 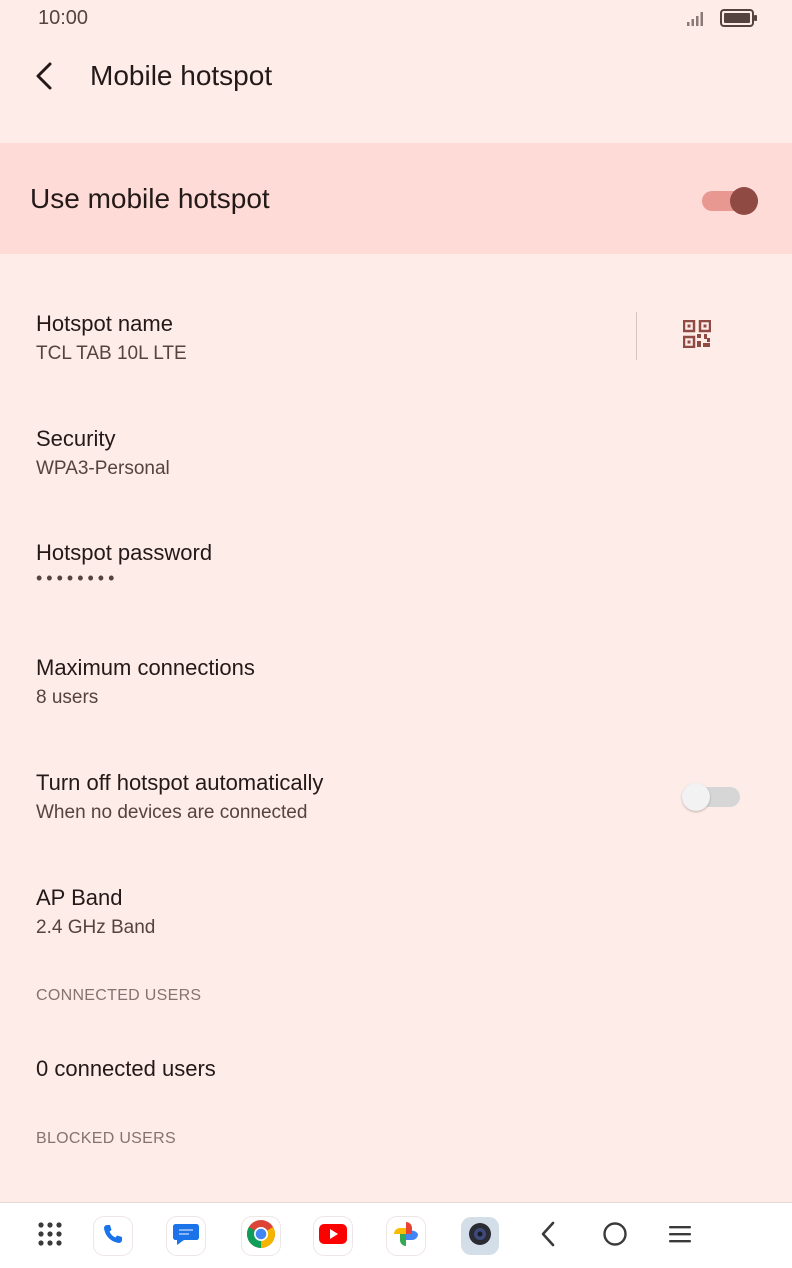 I want to click on ap-band-title: AP Band, so click(x=79, y=897).